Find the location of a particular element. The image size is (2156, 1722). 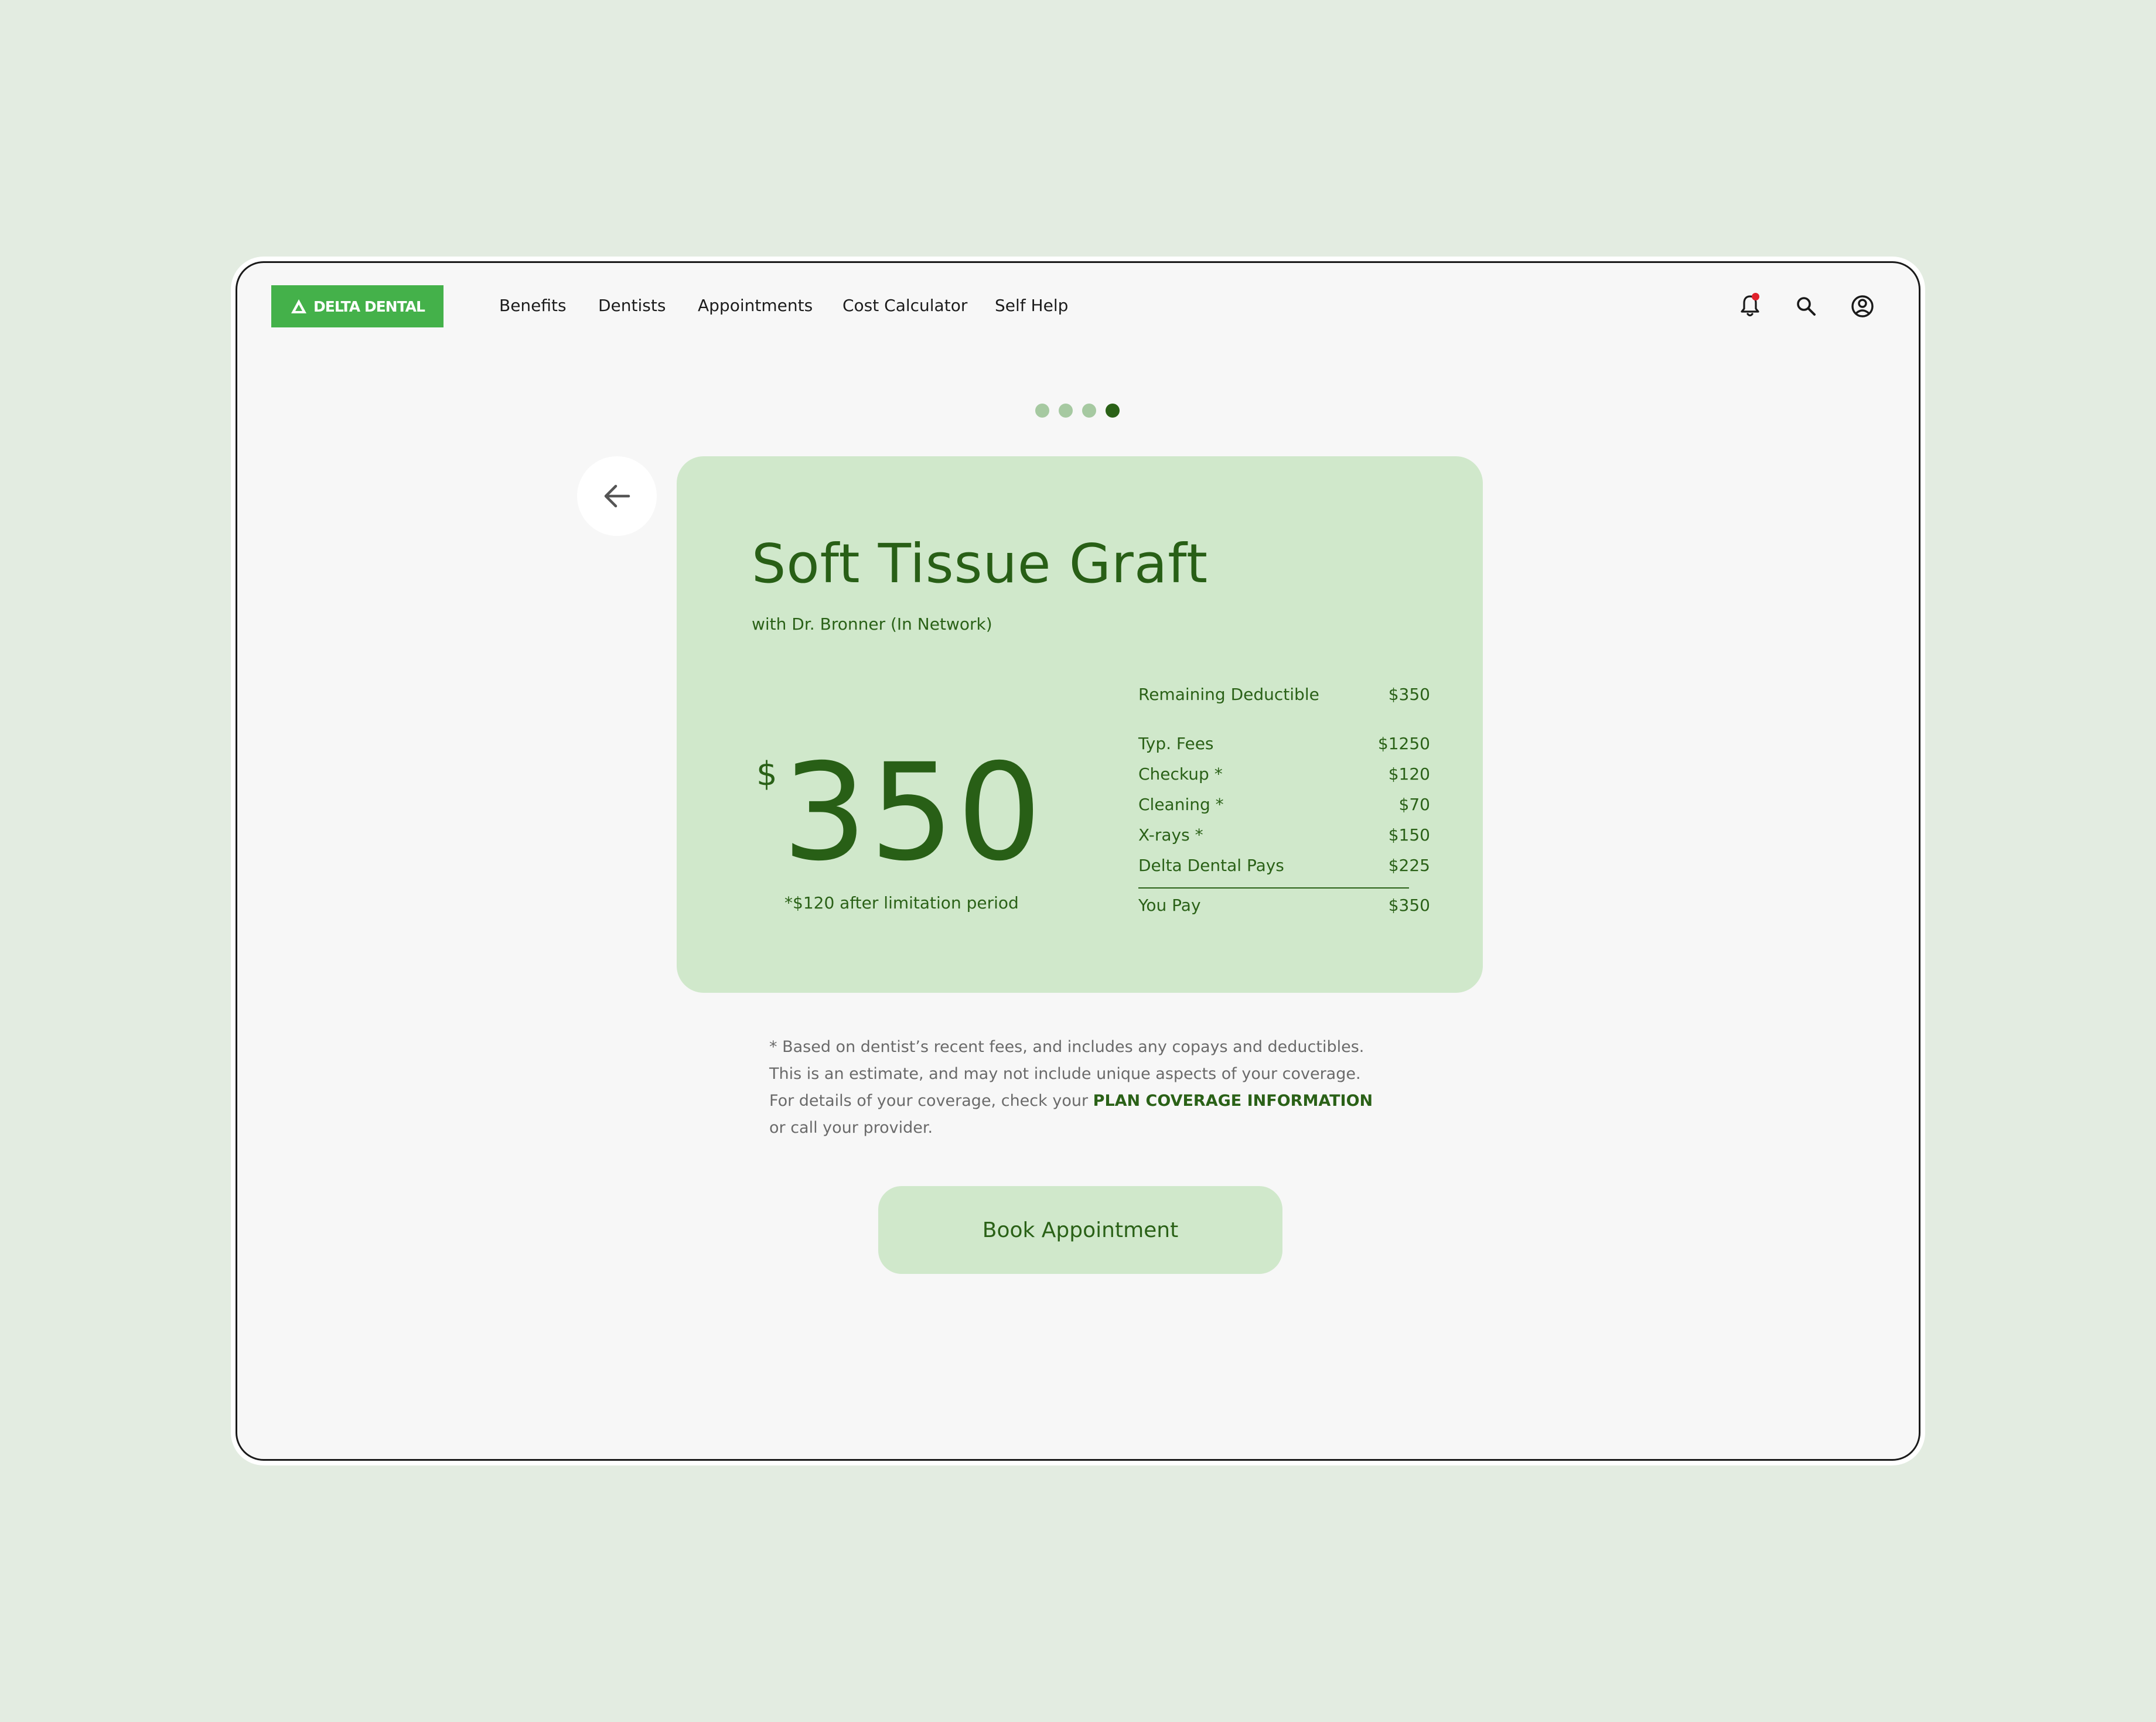

fee-value: $225 is located at coordinates (1409, 866).